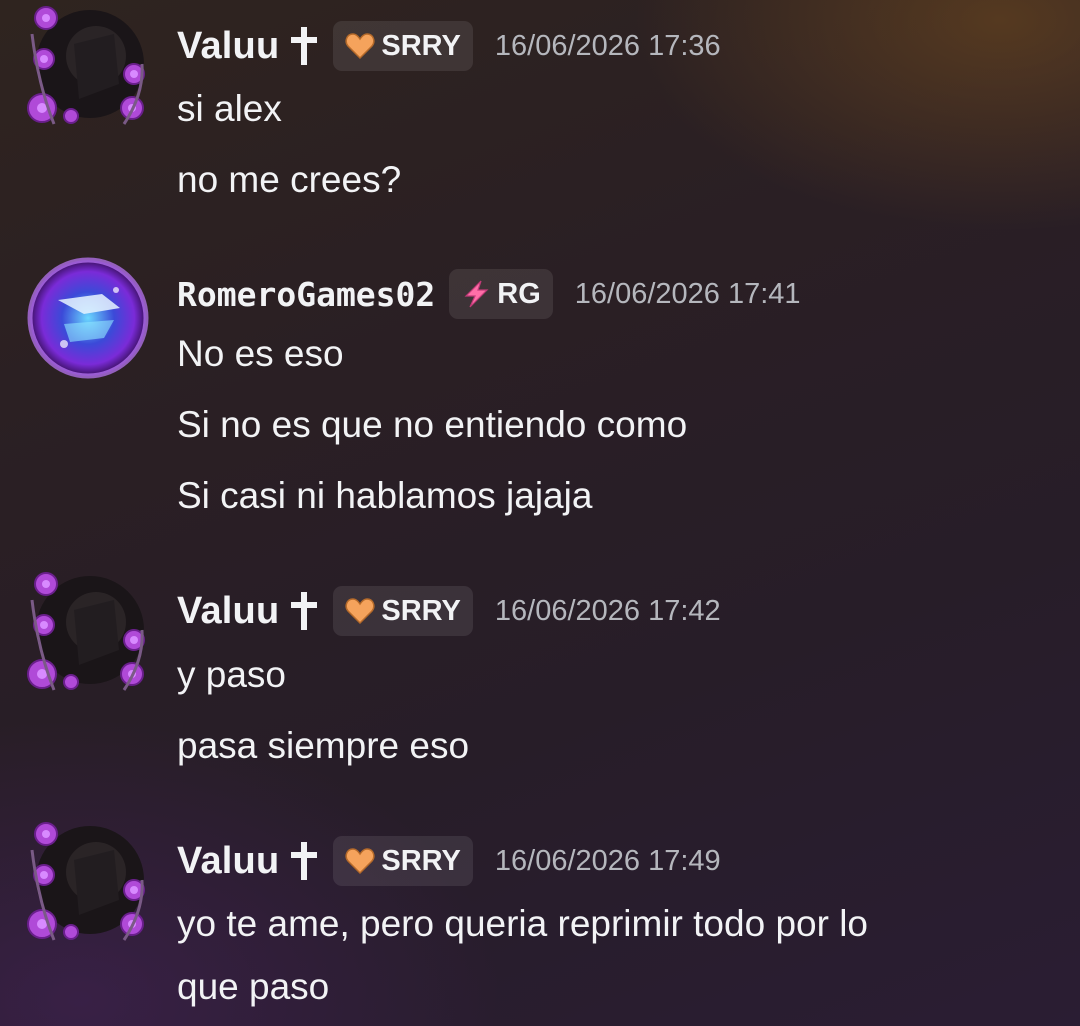 The image size is (1080, 1026). I want to click on message-text: Si no es que no entiendo como, so click(432, 424).